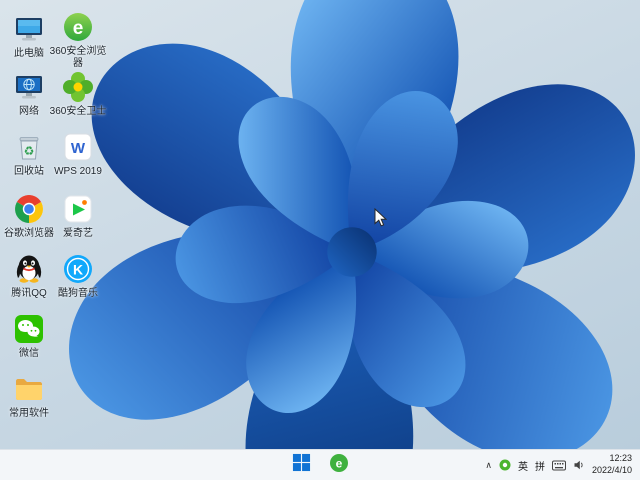 This screenshot has width=640, height=480. Describe the element at coordinates (523, 465) in the screenshot. I see `ime-language-indicator: 英` at that location.